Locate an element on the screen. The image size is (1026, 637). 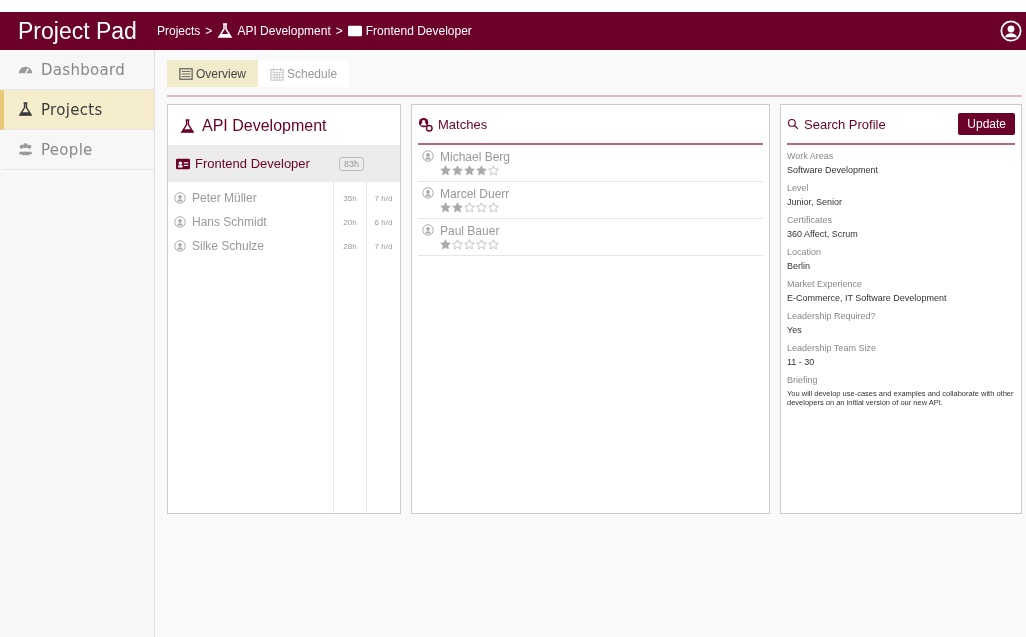
field-label: Location is located at coordinates (805, 252).